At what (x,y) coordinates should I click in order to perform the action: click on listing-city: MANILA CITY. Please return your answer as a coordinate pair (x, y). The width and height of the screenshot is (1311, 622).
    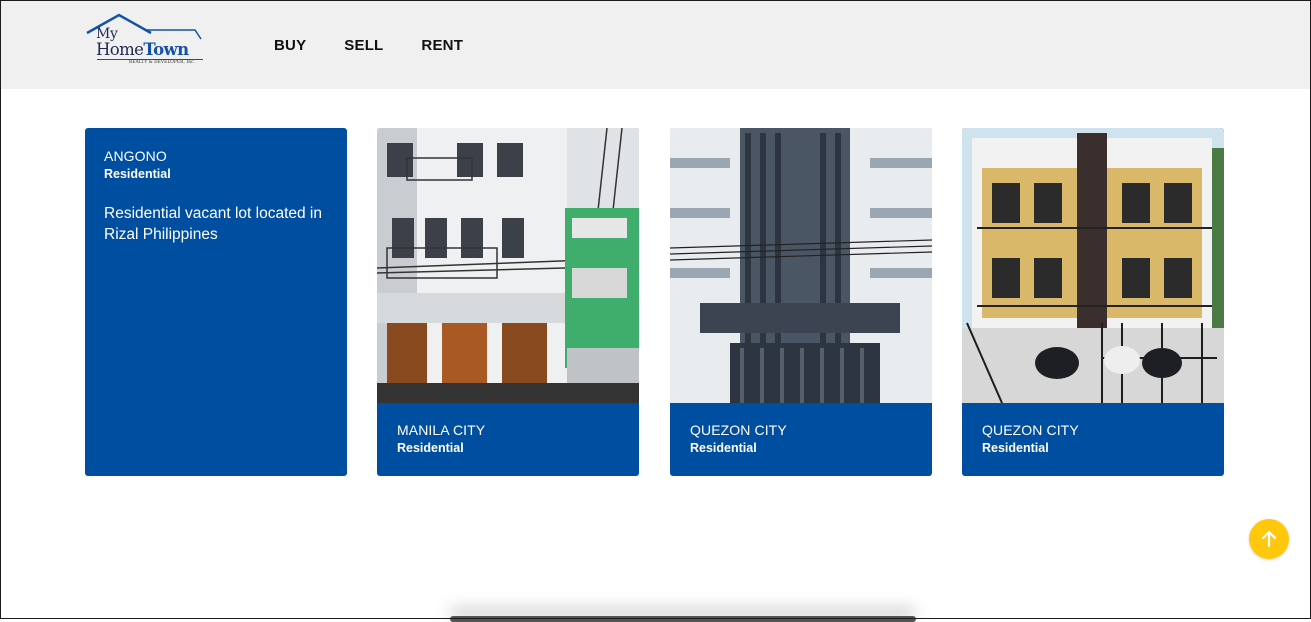
    Looking at the image, I should click on (441, 430).